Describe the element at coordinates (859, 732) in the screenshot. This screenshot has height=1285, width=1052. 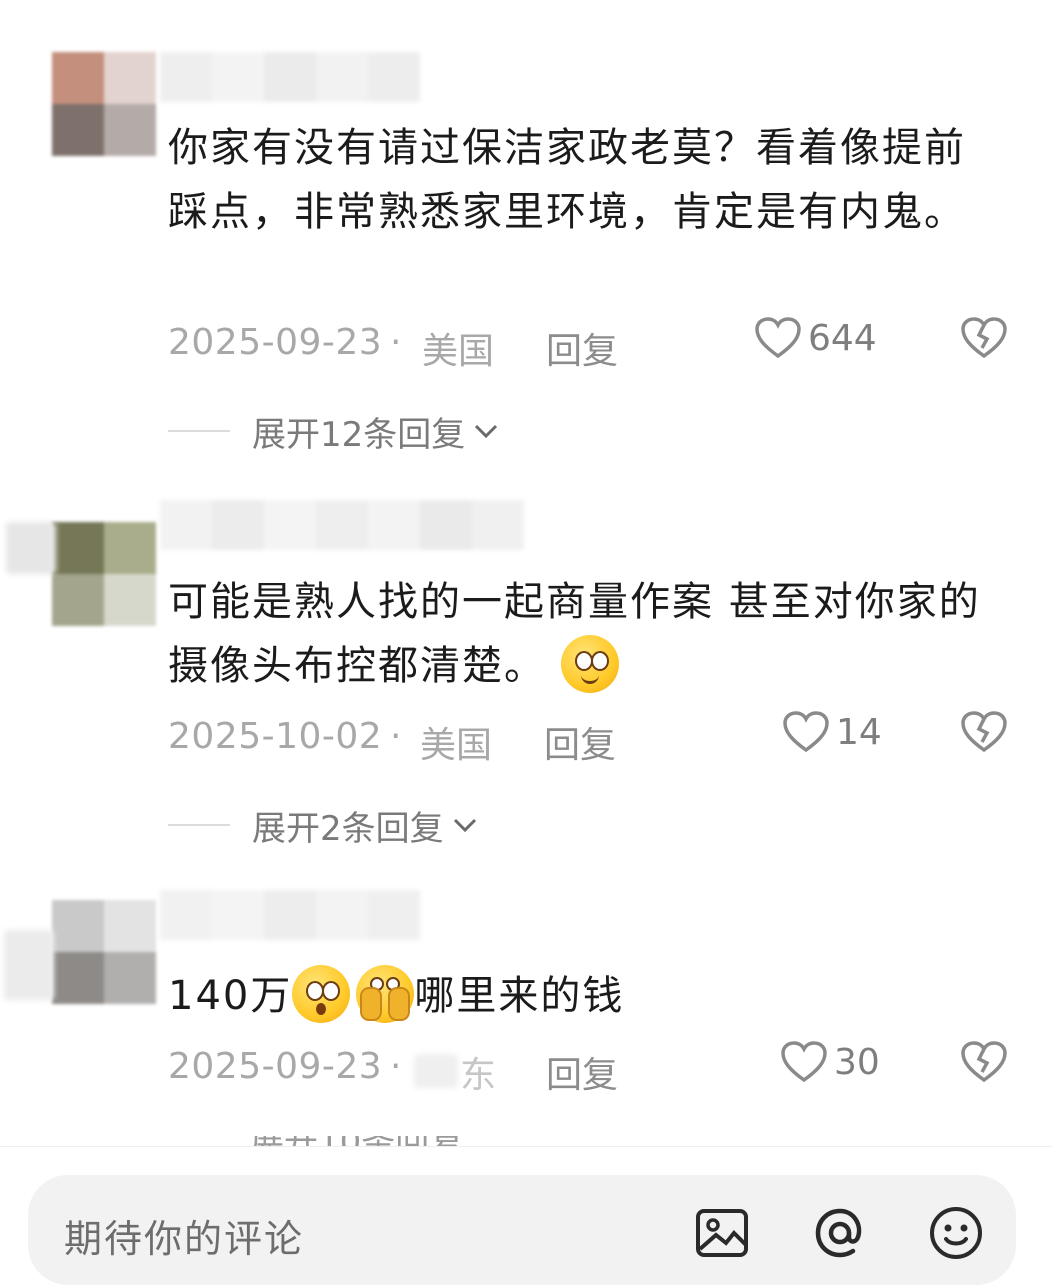
I see `like-count: 14` at that location.